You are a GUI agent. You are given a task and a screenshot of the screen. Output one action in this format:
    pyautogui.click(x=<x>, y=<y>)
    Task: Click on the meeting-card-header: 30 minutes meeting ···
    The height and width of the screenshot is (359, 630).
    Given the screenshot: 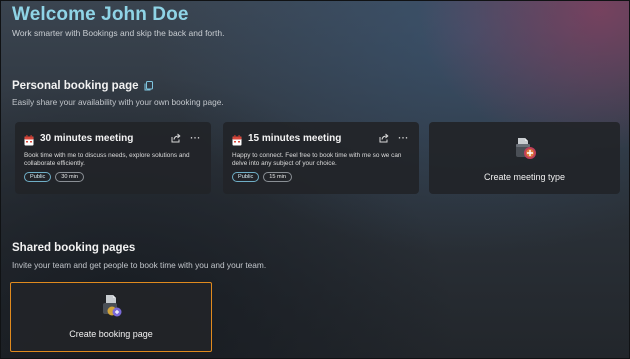 What is the action you would take?
    pyautogui.click(x=113, y=138)
    